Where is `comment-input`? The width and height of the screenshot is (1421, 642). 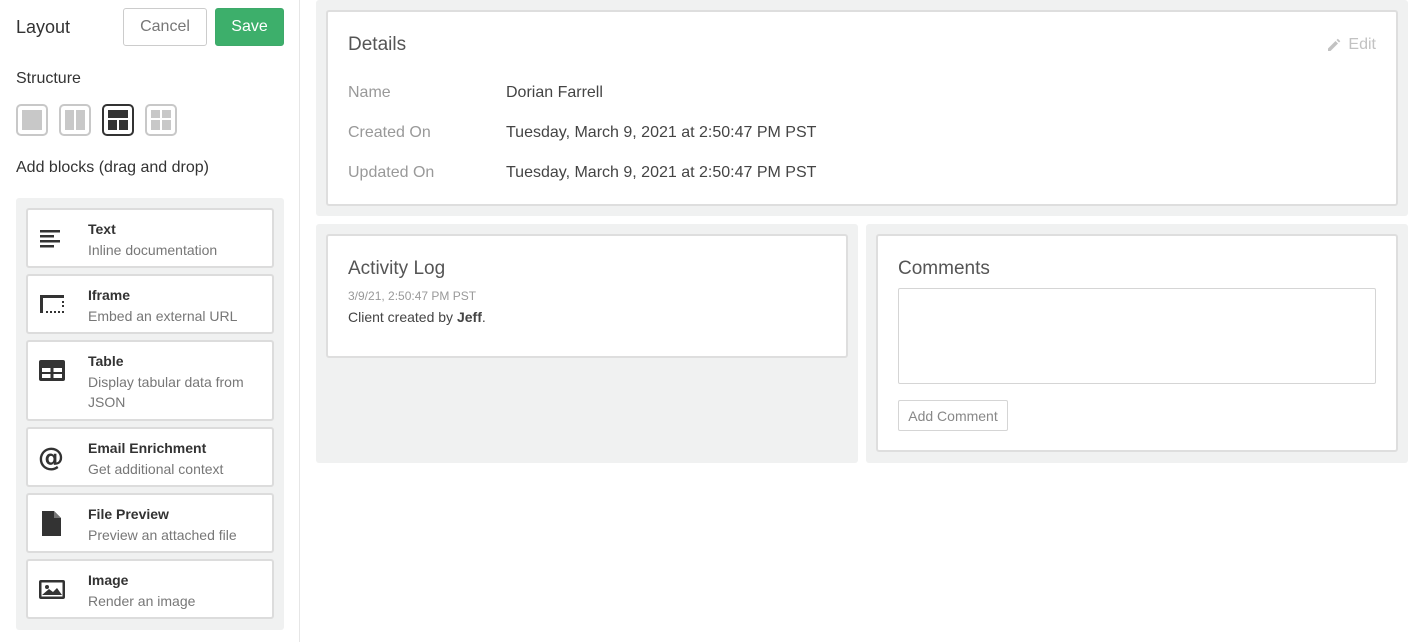 comment-input is located at coordinates (1137, 336).